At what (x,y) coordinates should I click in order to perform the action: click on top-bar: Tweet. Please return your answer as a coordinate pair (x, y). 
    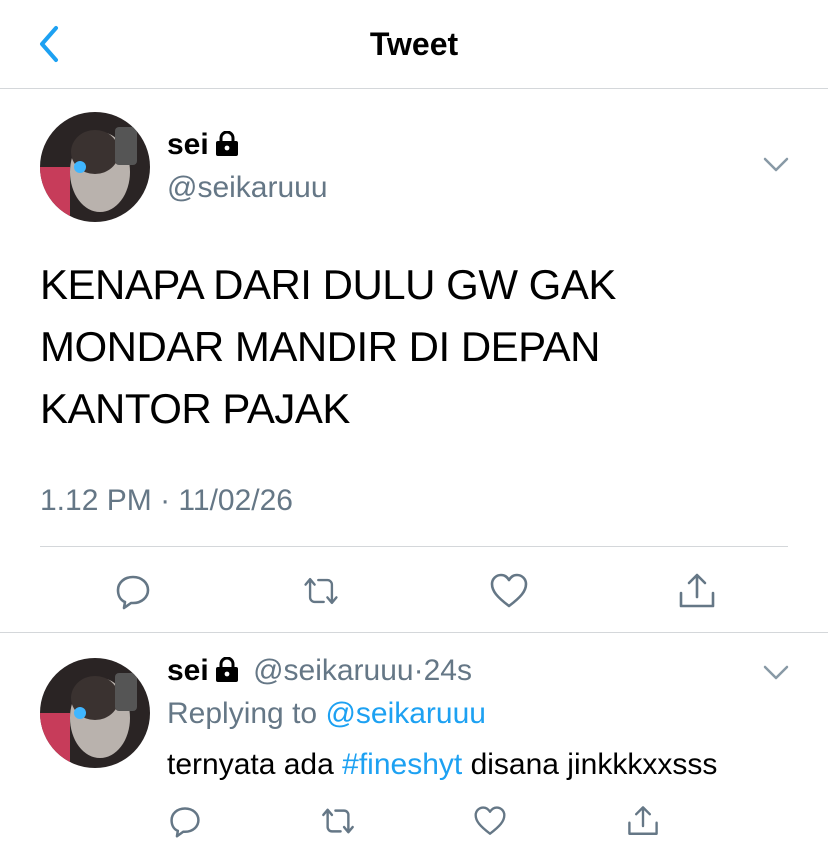
    Looking at the image, I should click on (414, 44).